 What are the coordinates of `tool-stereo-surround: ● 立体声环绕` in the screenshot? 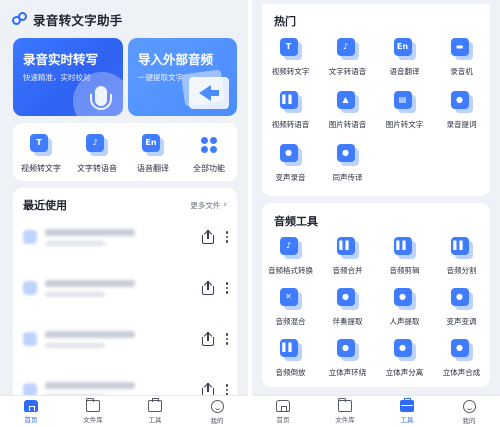 It's located at (347, 358).